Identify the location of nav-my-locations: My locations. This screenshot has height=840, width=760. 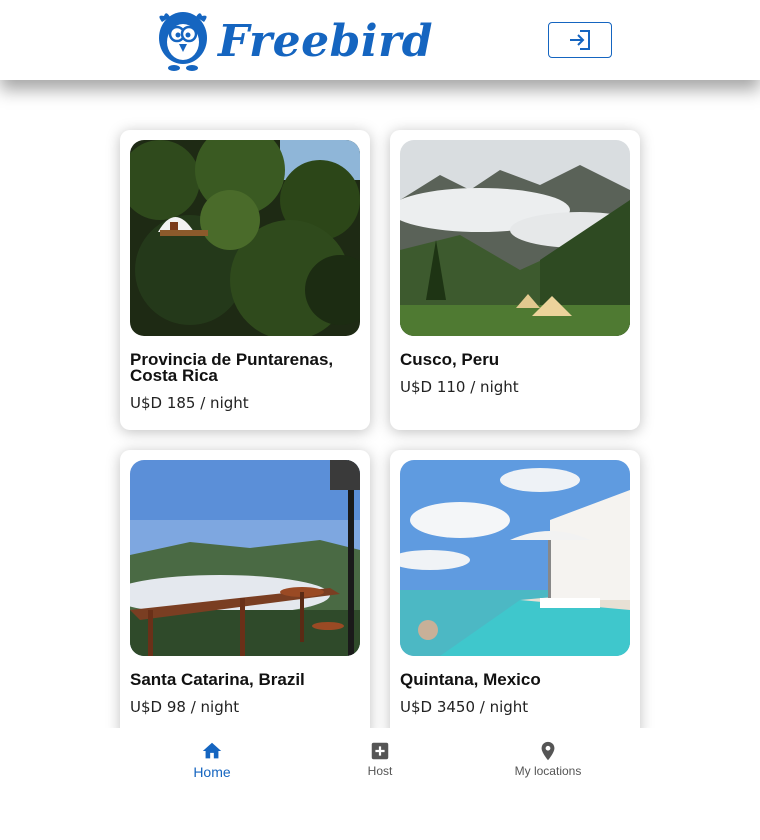
(548, 759).